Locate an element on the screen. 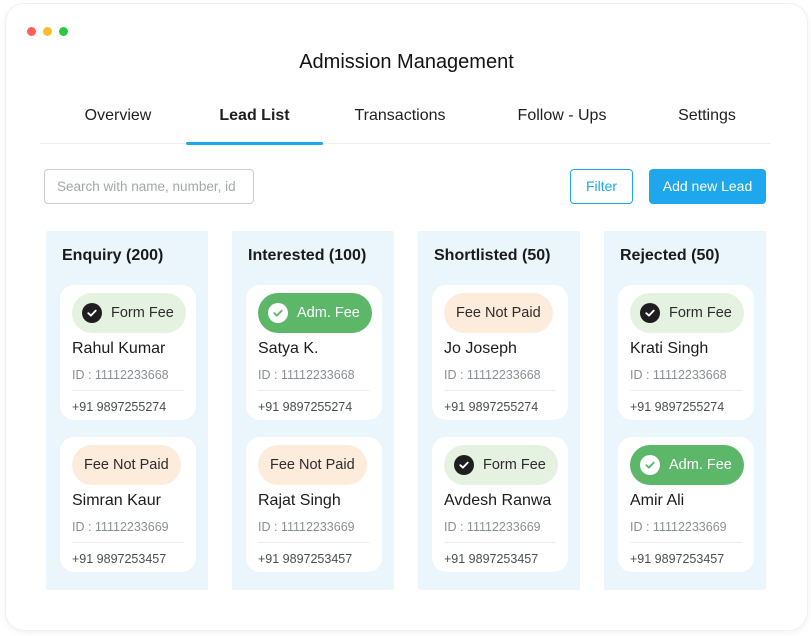  tab-lead-list: Lead List is located at coordinates (254, 120).